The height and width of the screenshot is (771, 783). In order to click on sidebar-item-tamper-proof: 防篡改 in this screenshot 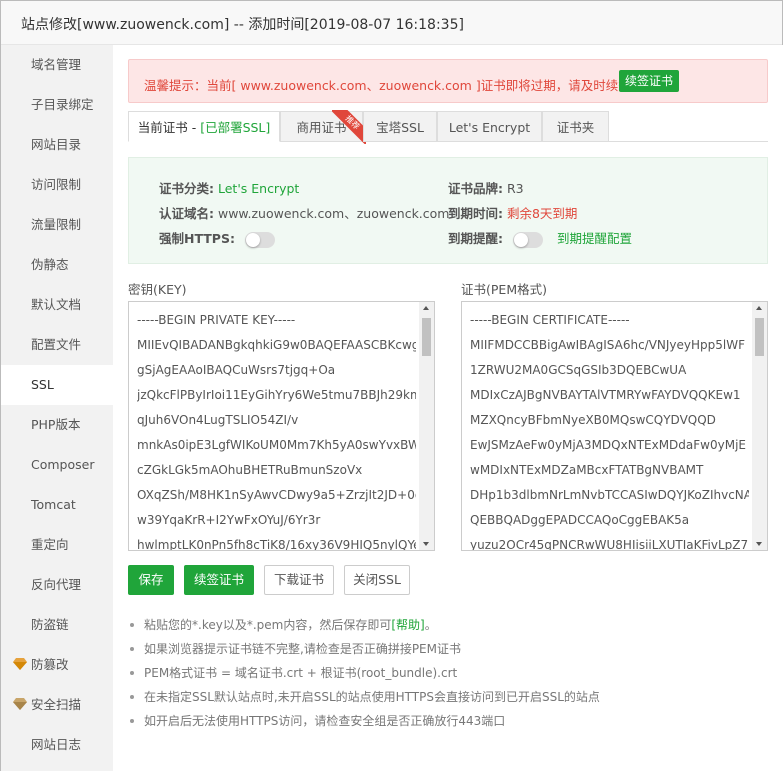, I will do `click(57, 665)`.